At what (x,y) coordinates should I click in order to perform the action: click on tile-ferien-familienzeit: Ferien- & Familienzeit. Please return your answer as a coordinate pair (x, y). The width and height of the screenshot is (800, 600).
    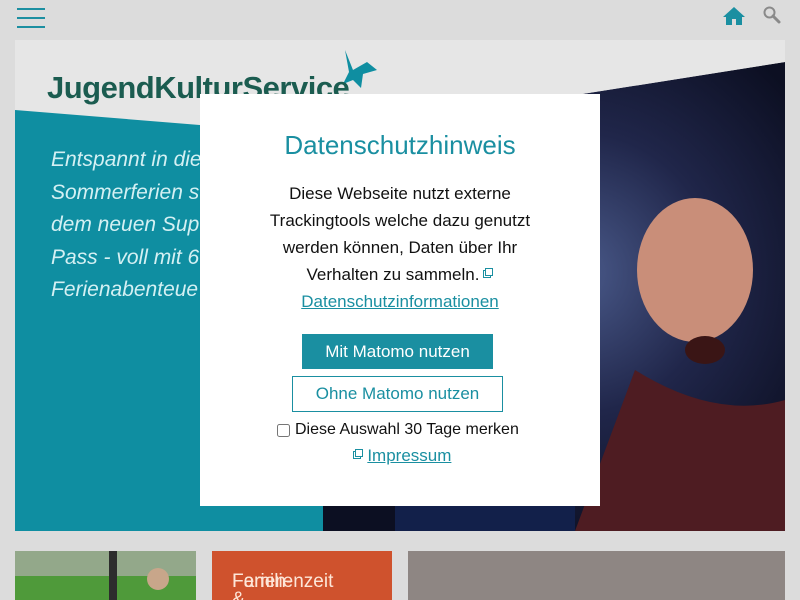
    Looking at the image, I should click on (302, 575).